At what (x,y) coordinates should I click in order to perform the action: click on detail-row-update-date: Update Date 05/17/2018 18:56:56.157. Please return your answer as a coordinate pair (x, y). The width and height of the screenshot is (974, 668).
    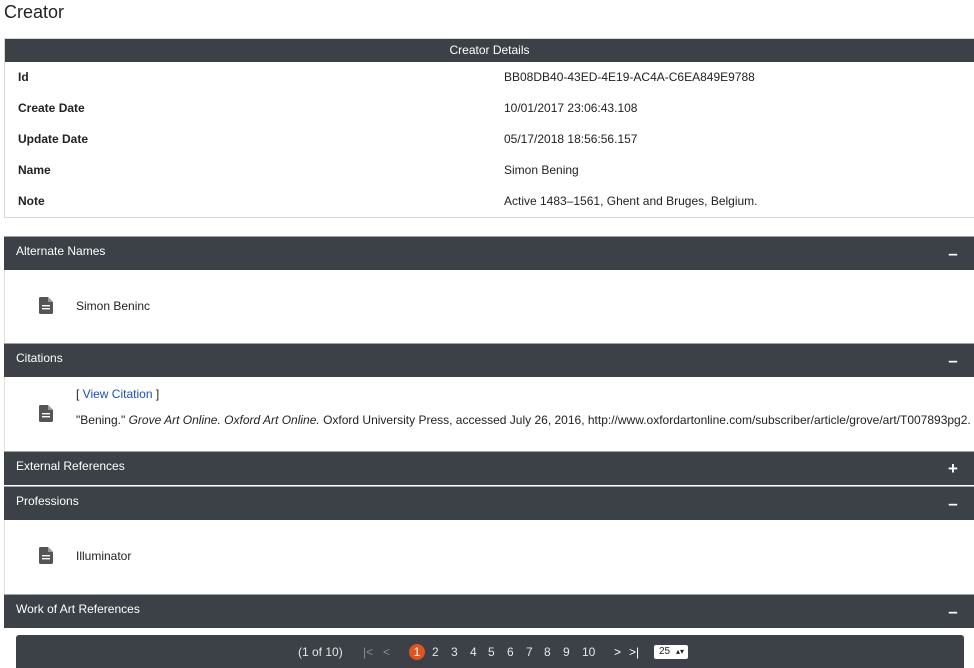
    Looking at the image, I should click on (489, 139).